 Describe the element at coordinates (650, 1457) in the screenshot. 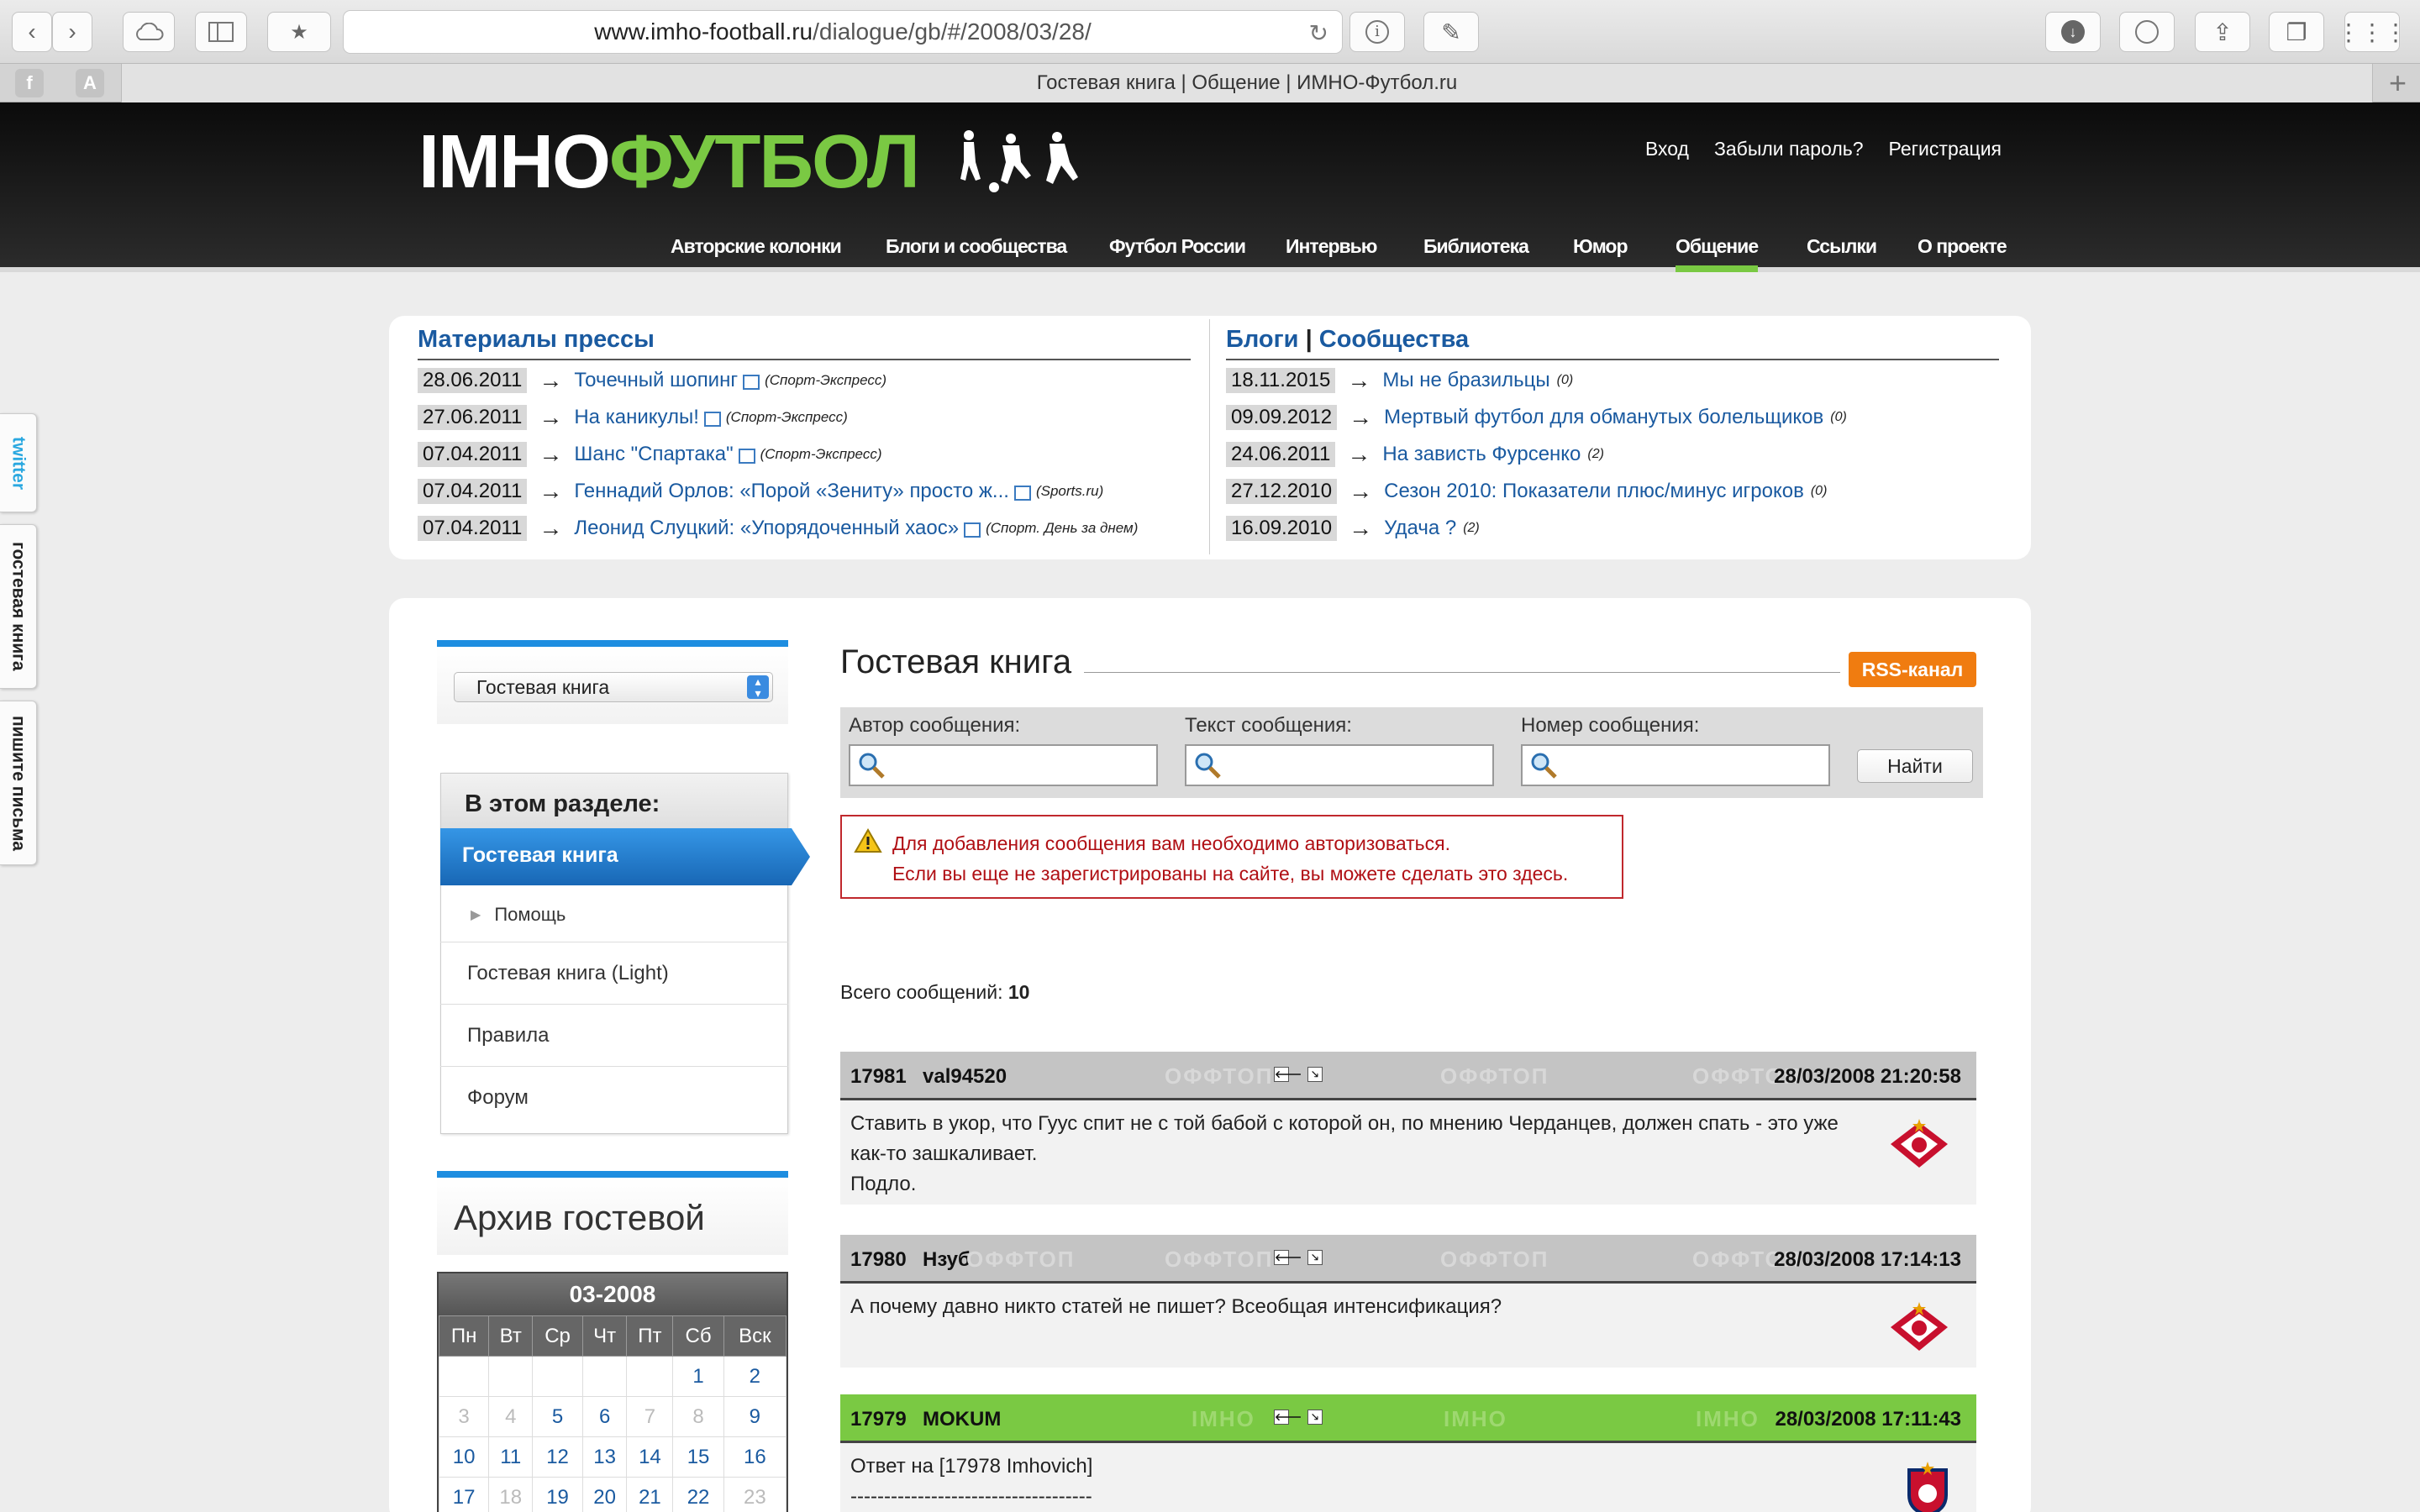

I see `calendar-day: 14` at that location.